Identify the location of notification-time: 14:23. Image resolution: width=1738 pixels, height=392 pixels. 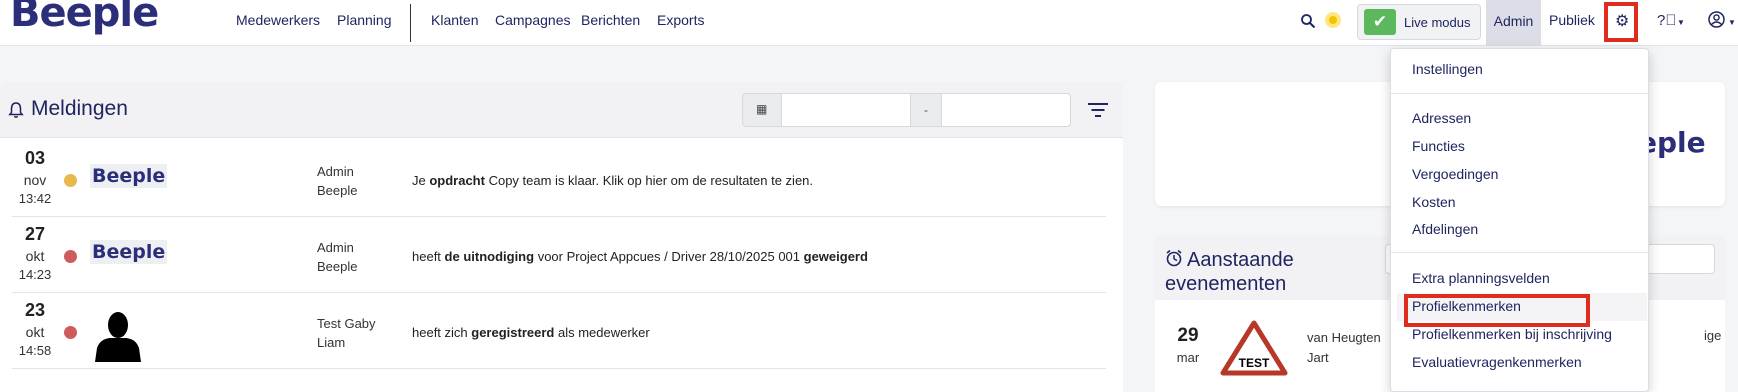
(35, 274).